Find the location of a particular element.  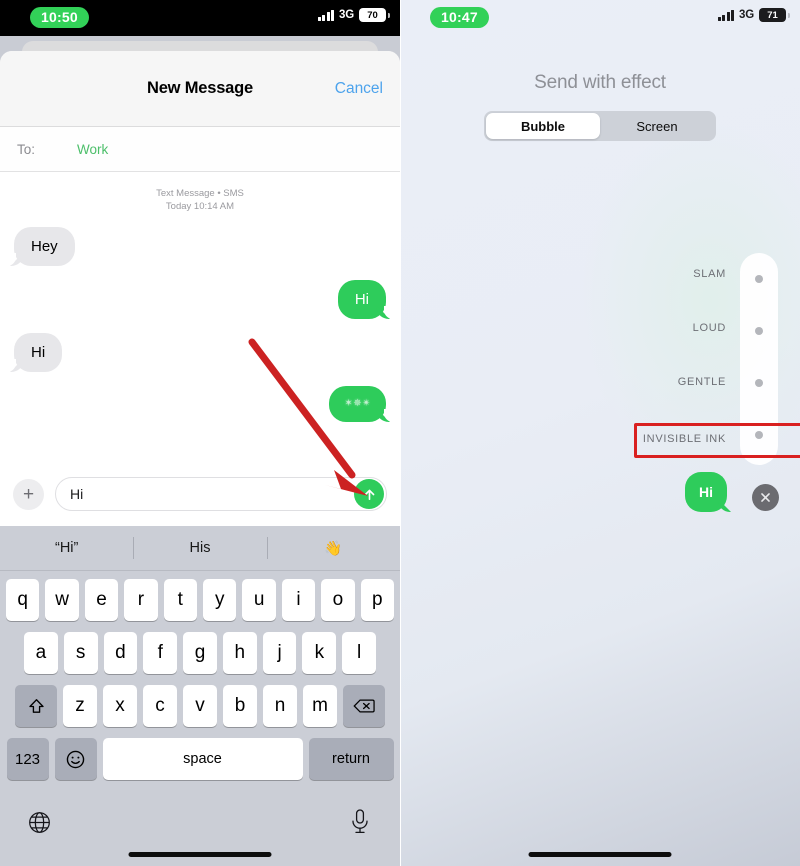

keyboard-row-2: a s d f g h j k l is located at coordinates (200, 653).